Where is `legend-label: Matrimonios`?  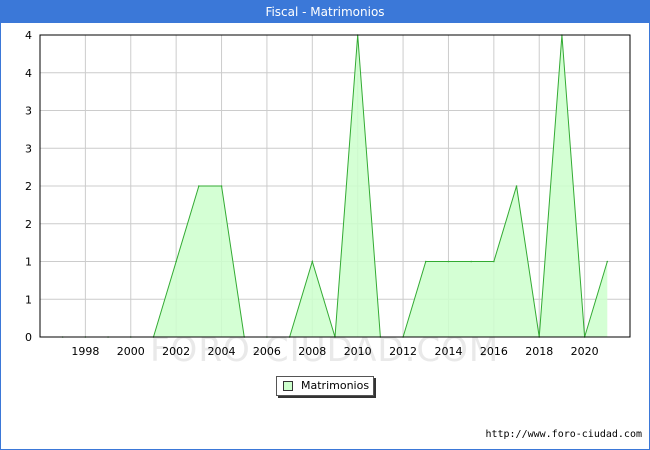 legend-label: Matrimonios is located at coordinates (335, 385).